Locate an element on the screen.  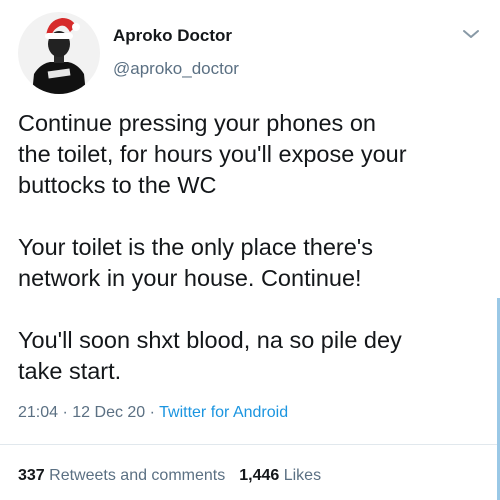
tweet-meta: 21:04 · 12 Dec 20 · Twitter for Android is located at coordinates (153, 413).